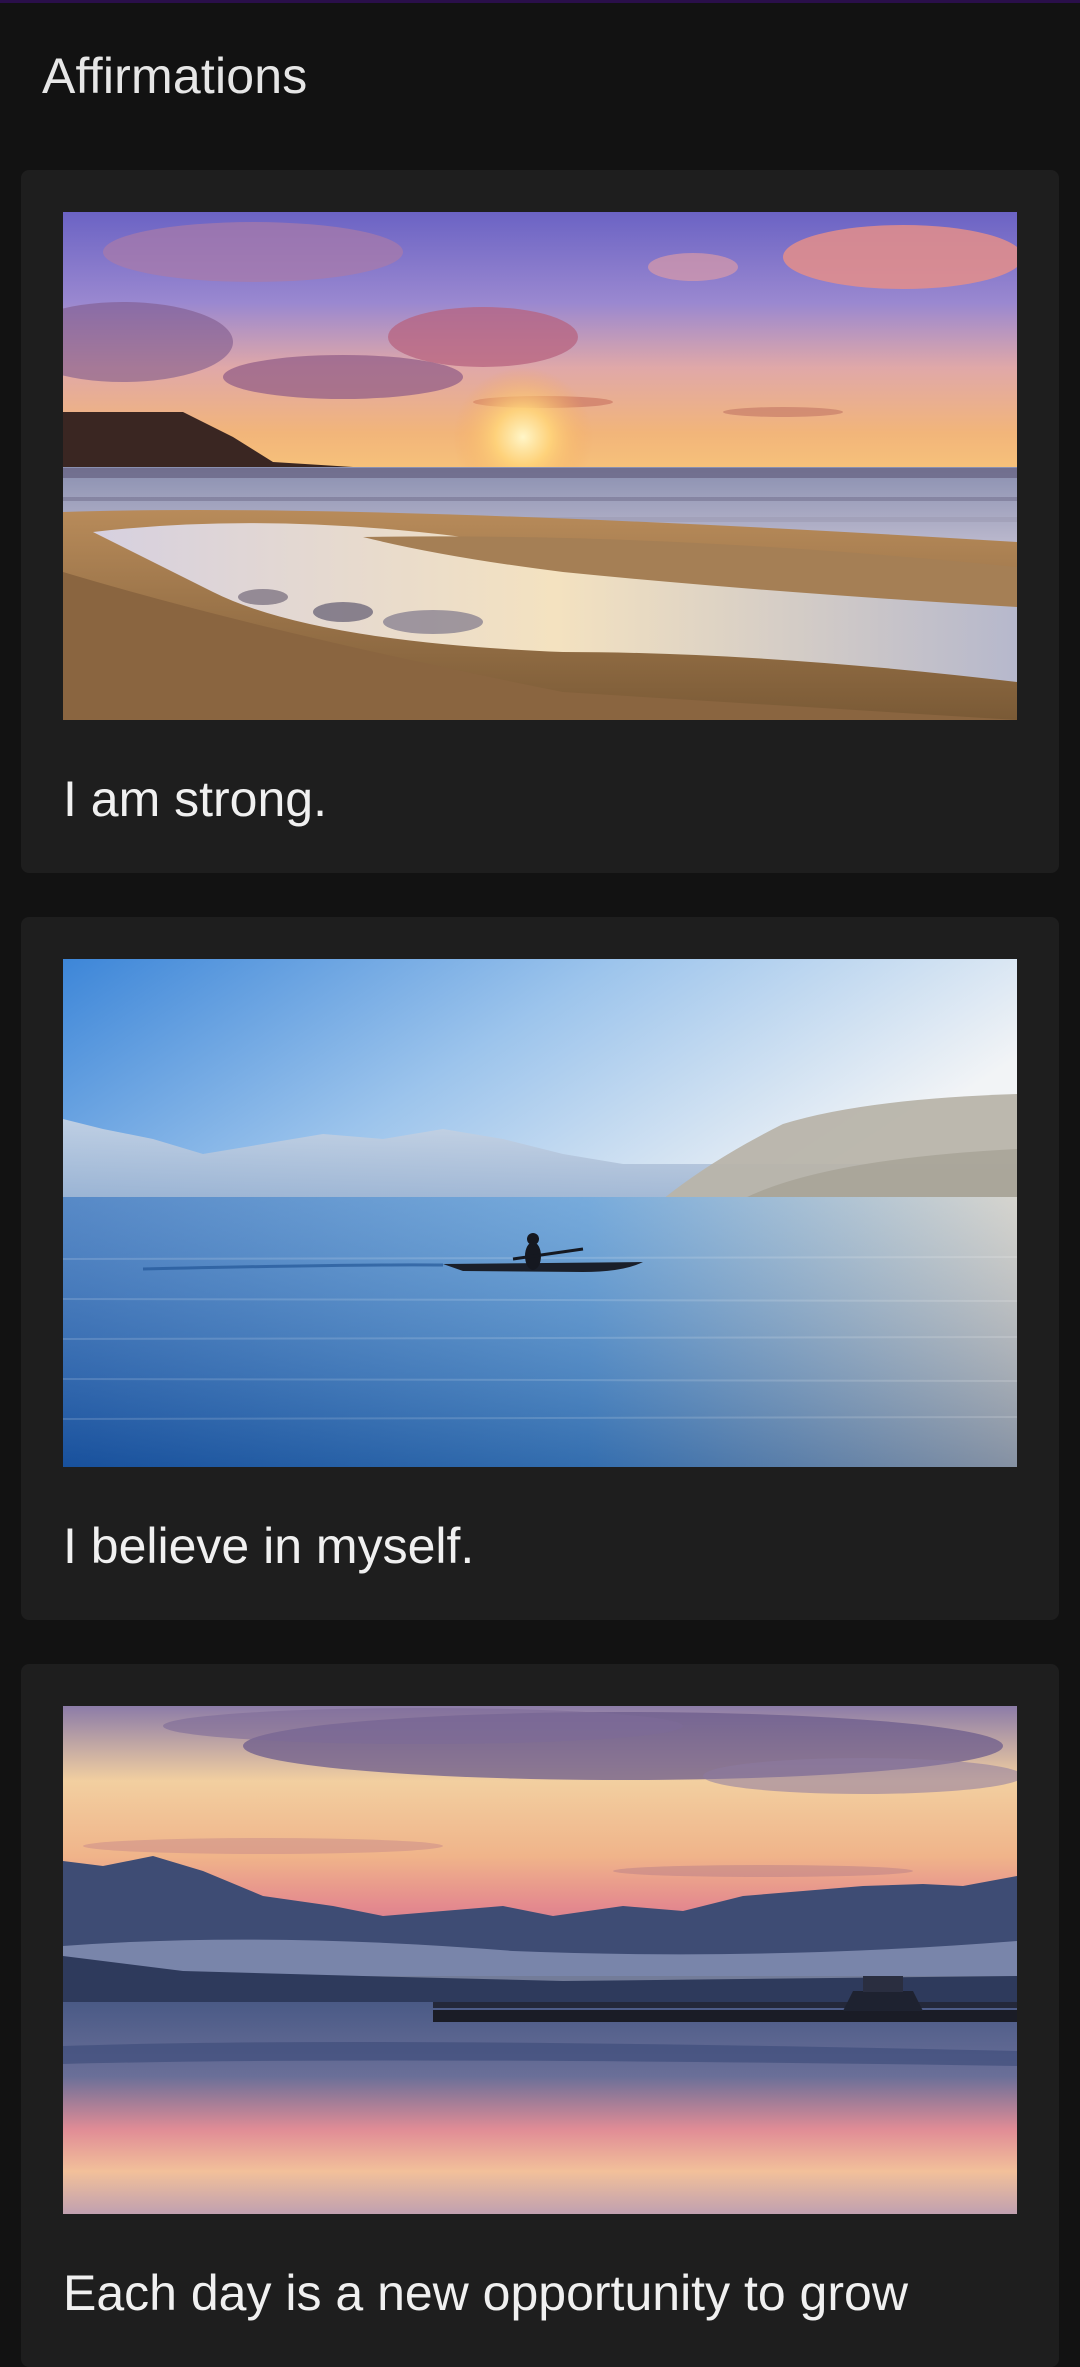 This screenshot has width=1080, height=2367. What do you see at coordinates (540, 75) in the screenshot?
I see `app-bar: Affirmations` at bounding box center [540, 75].